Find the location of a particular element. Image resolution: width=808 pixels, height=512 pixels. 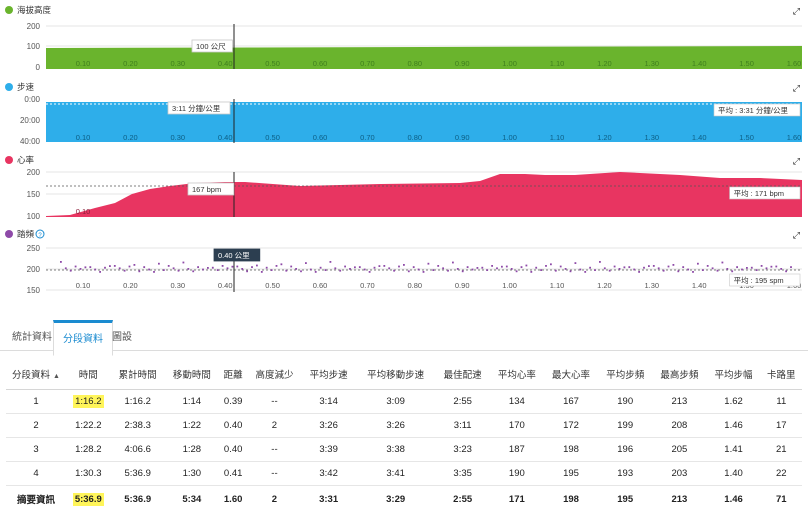

col-header: 最大心率 is located at coordinates (571, 374).